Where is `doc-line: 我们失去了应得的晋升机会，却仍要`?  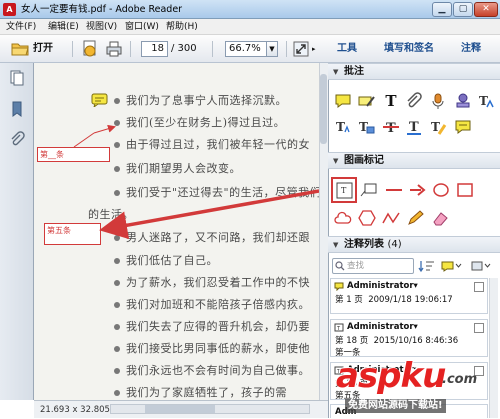 doc-line: 我们失去了应得的晋升机会，却仍要 is located at coordinates (212, 327).